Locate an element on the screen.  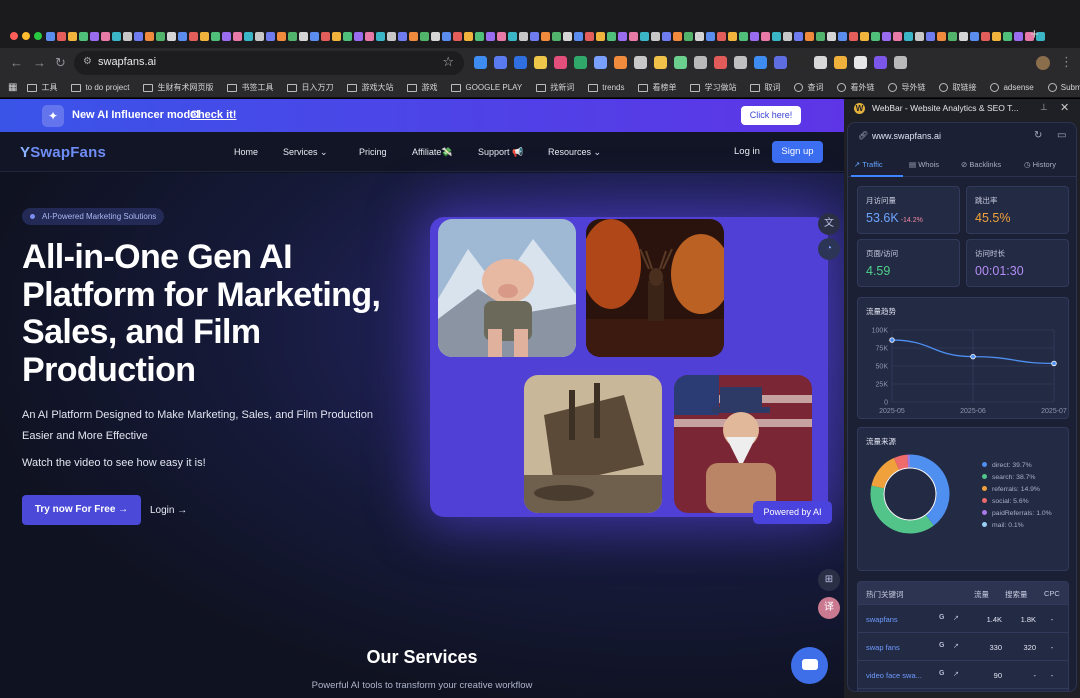
site-logo: YSwapFans is located at coordinates (63, 152).